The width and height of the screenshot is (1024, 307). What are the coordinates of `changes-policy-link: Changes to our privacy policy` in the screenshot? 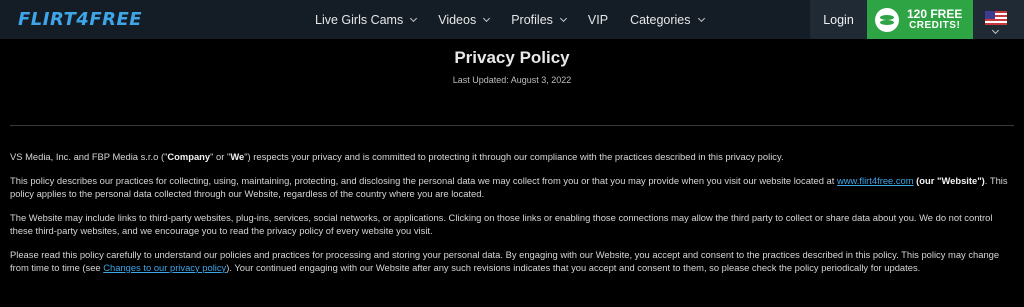 It's located at (164, 267).